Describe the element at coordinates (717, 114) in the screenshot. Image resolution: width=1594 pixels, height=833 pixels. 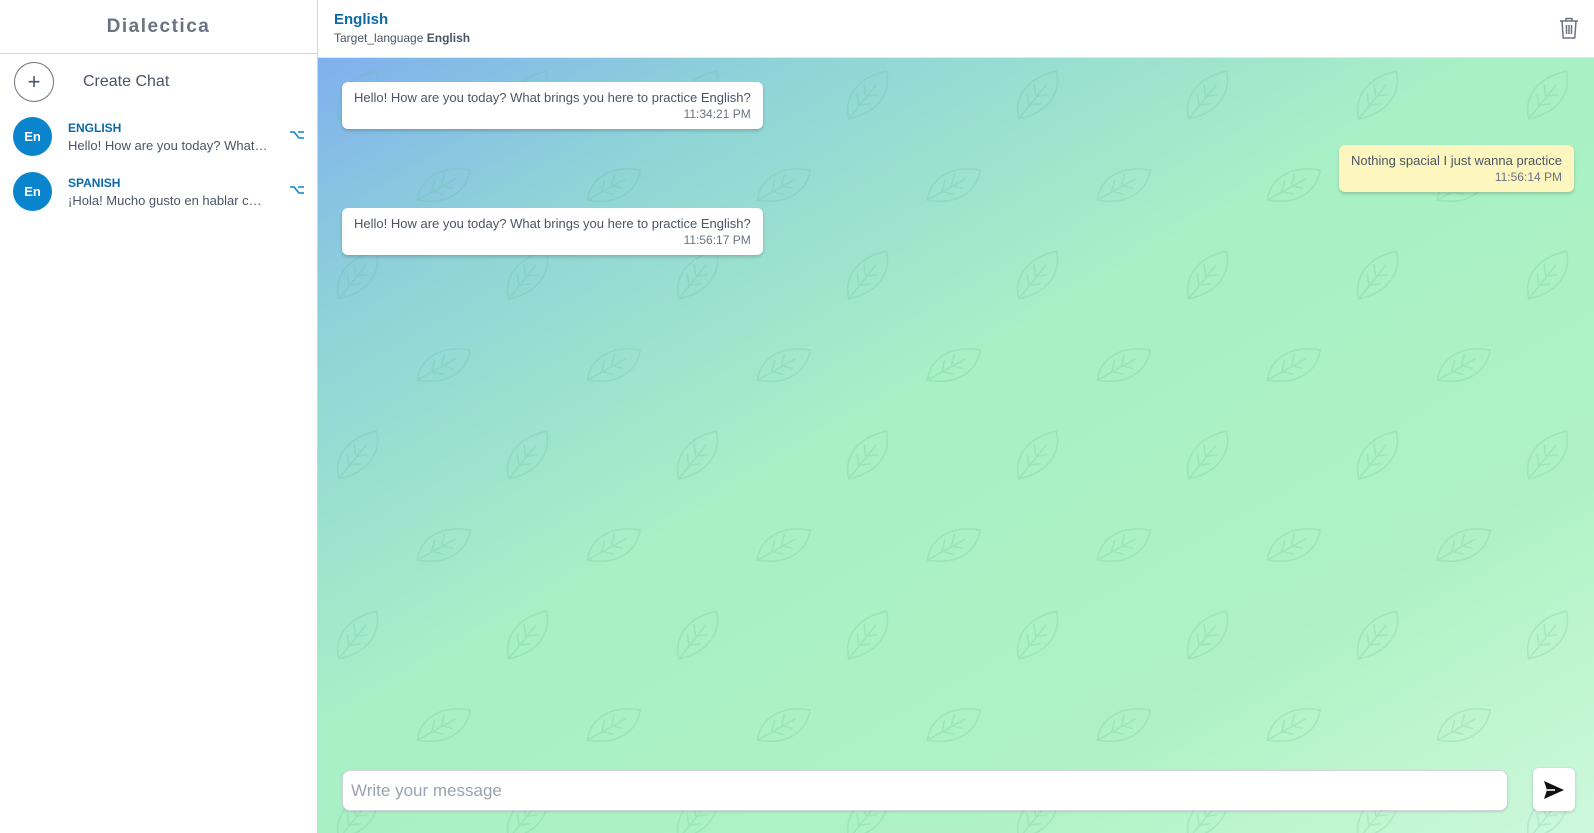
I see `message-time: 11:34:21 PM` at that location.